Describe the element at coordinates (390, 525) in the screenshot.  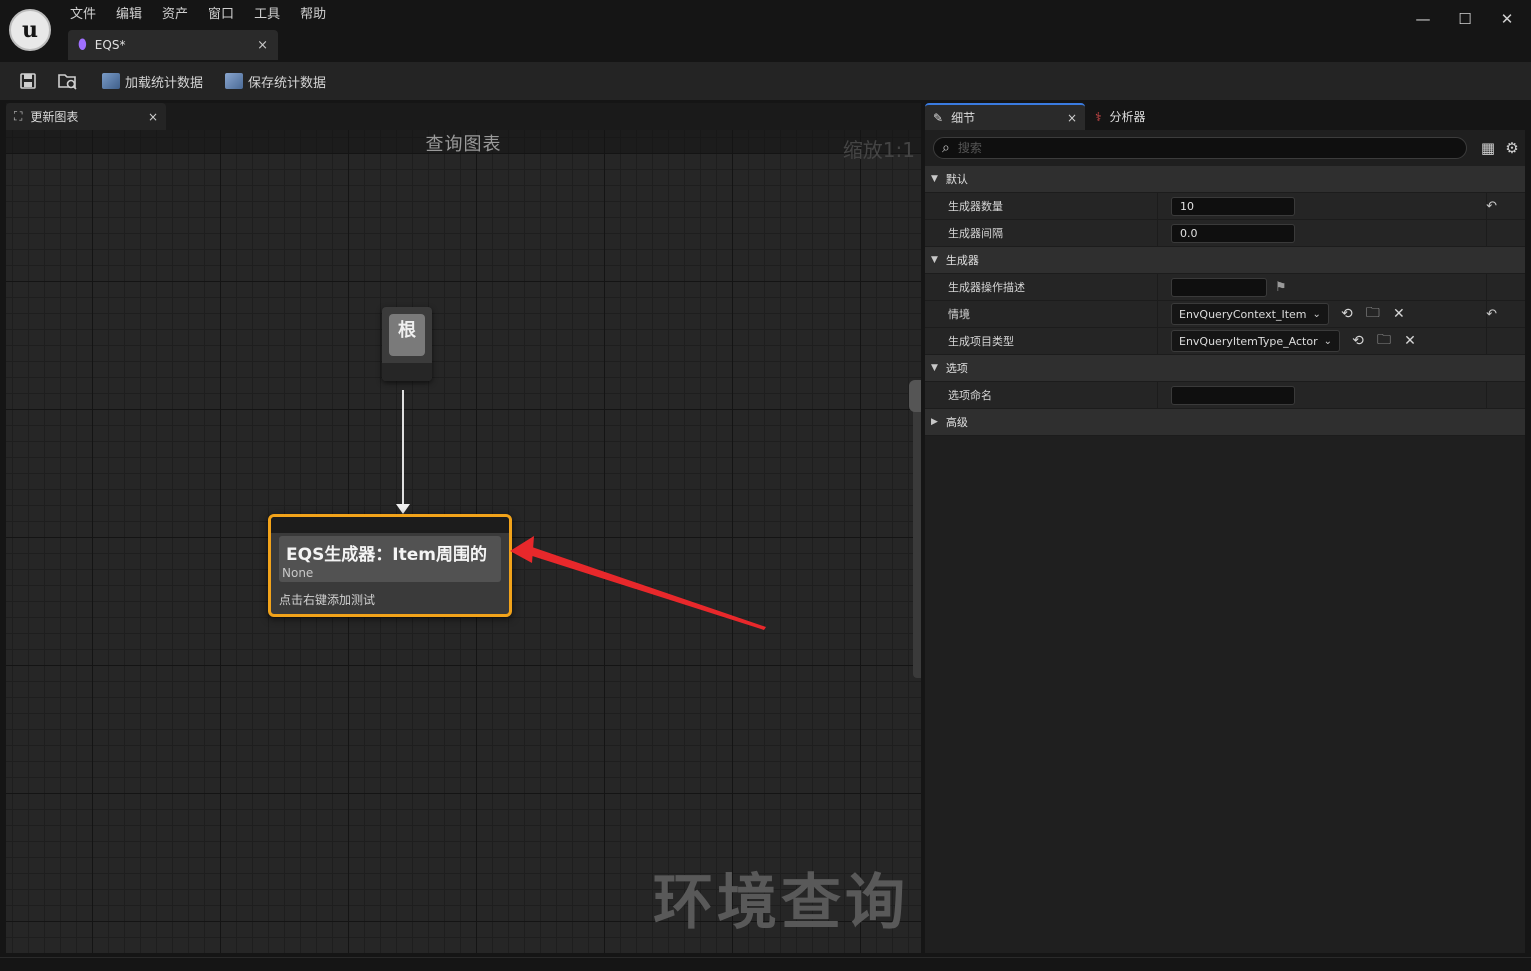
I see `generator-node-input-pin` at that location.